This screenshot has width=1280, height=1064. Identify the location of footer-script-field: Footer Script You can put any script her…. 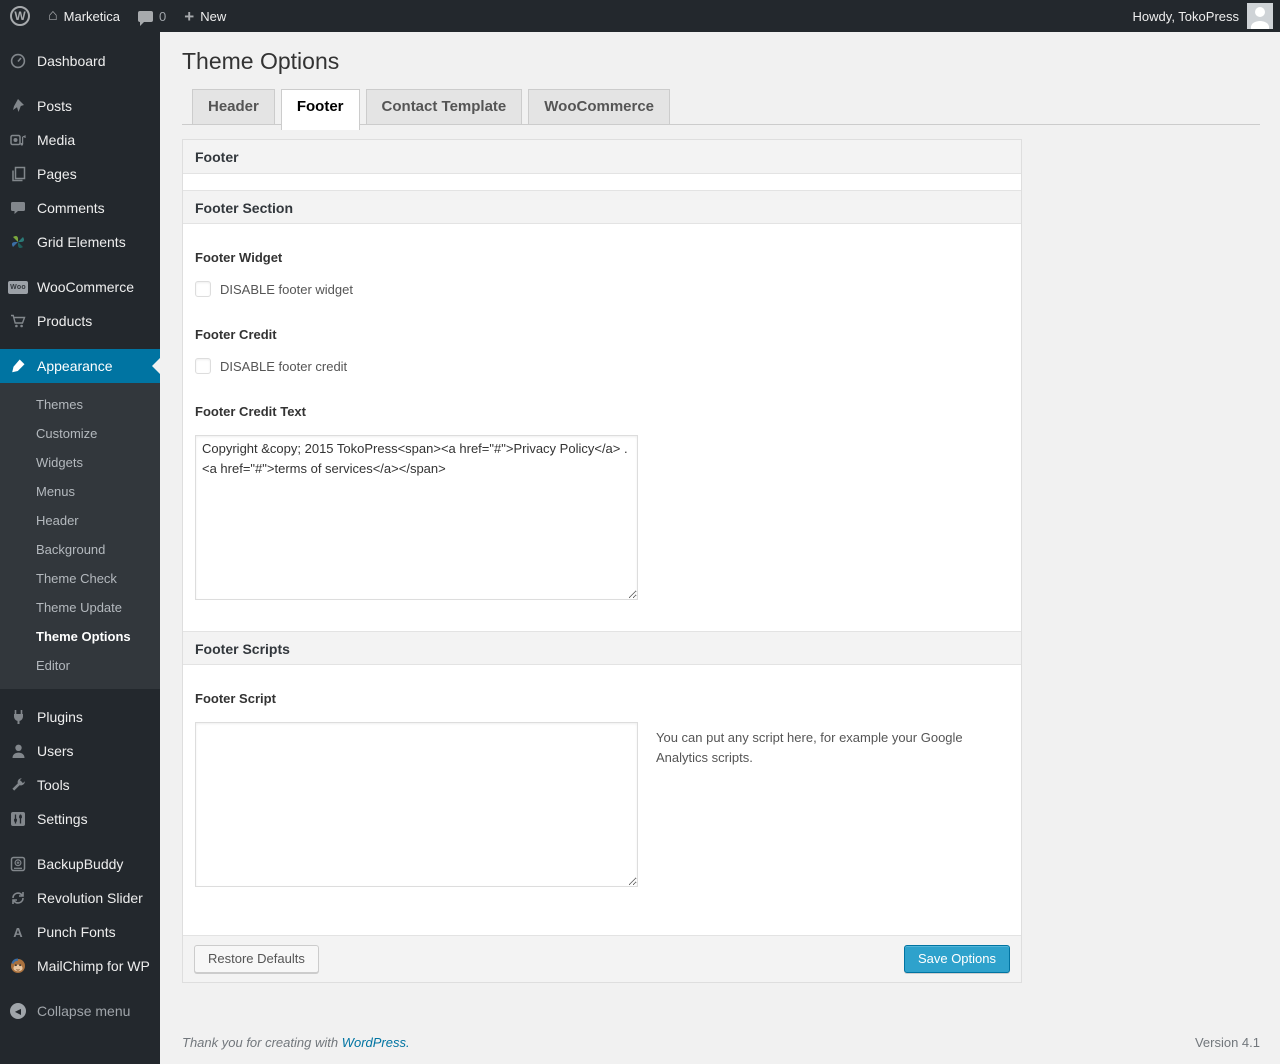
(602, 789).